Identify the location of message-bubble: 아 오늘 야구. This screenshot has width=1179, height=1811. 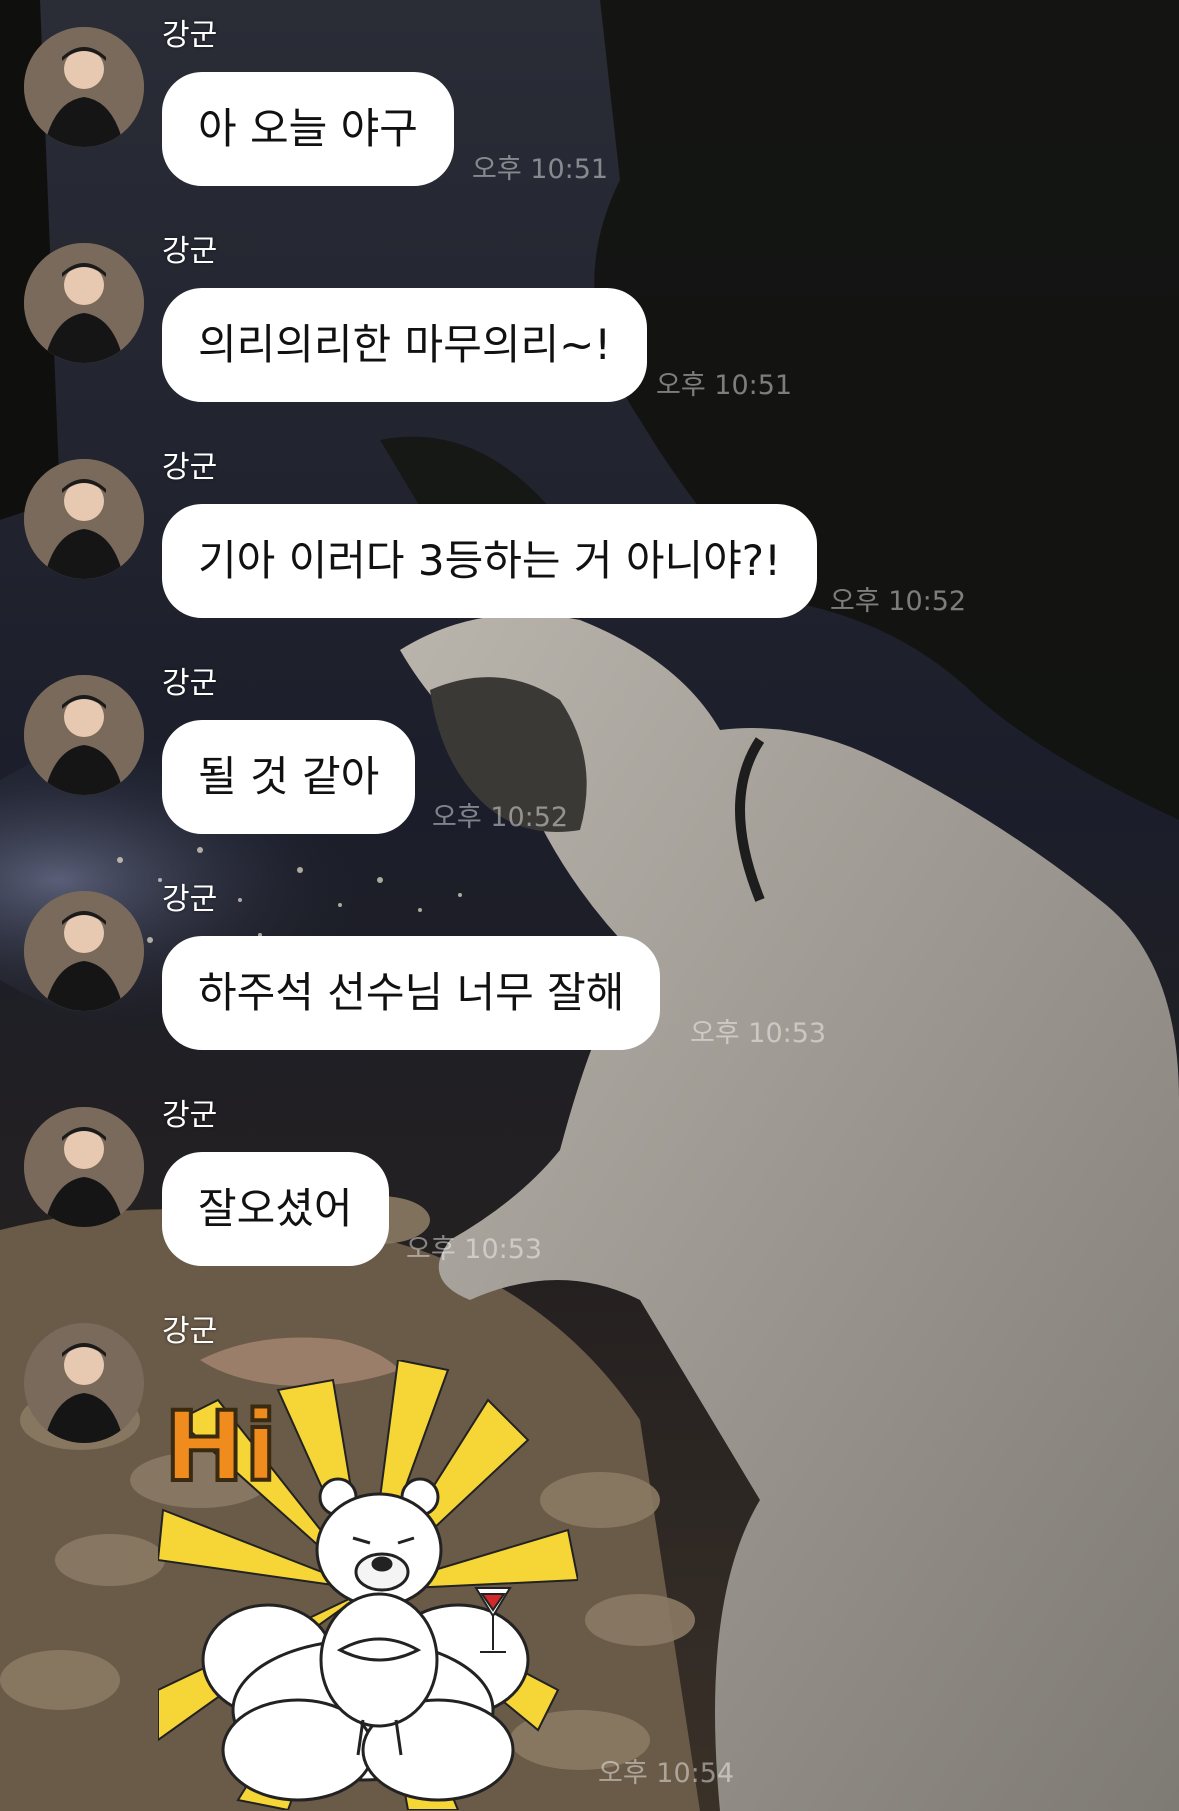
(308, 129).